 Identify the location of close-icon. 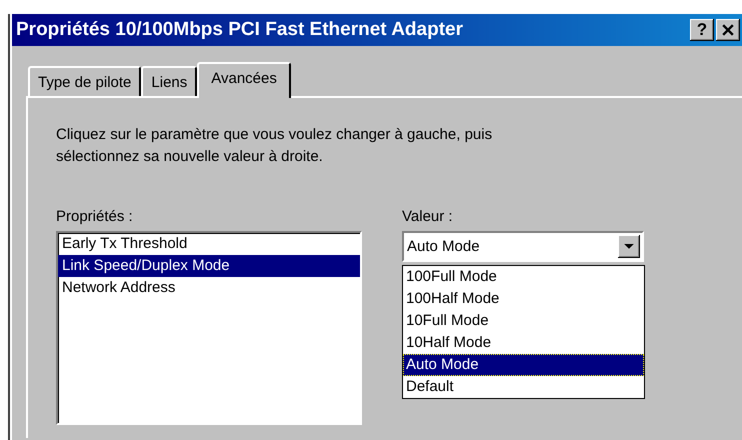
(728, 30).